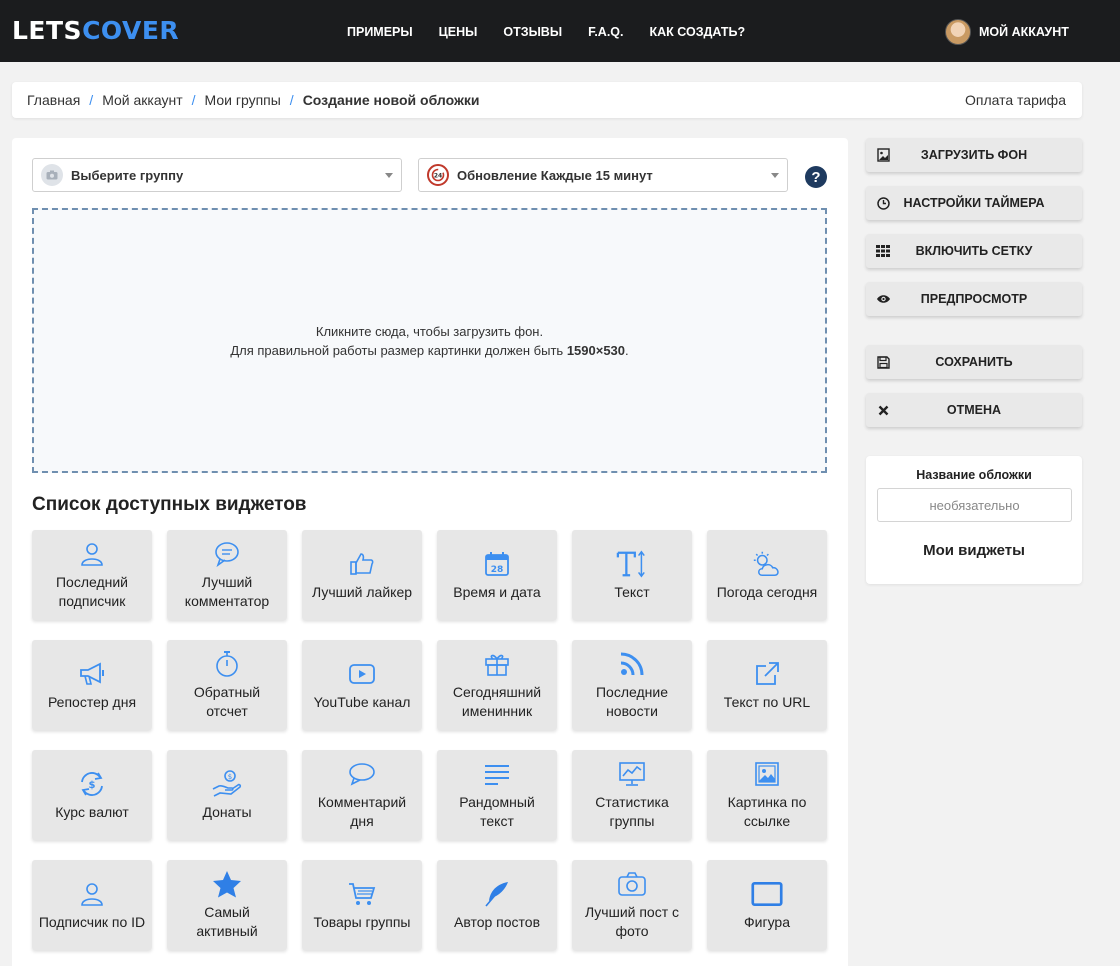  Describe the element at coordinates (632, 905) in the screenshot. I see `widget-best-photo-post: Лучший пост с фото` at that location.